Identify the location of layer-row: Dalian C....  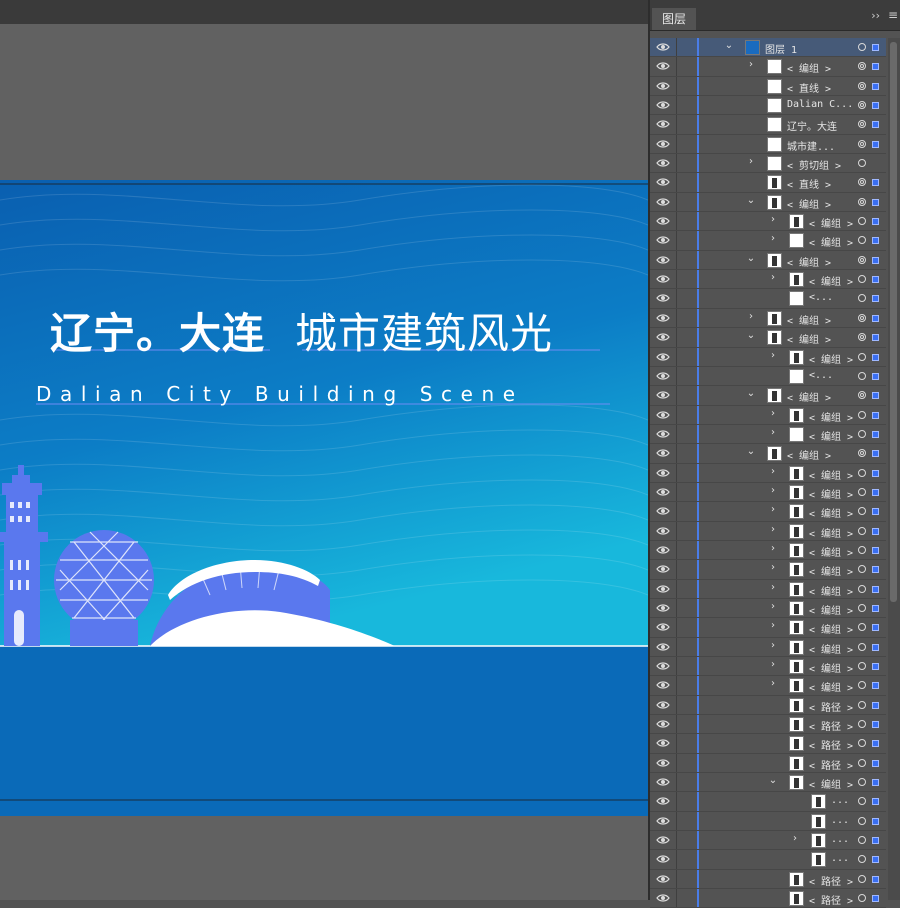
(768, 106).